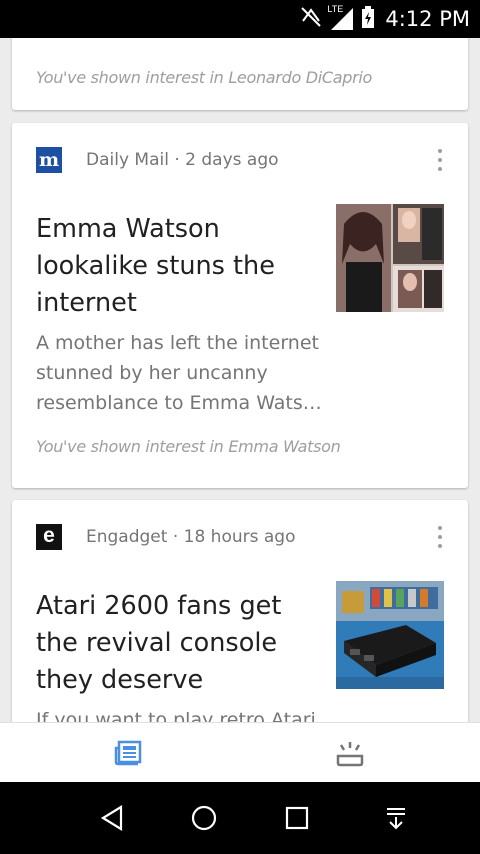 The width and height of the screenshot is (480, 854). What do you see at coordinates (171, 266) in the screenshot?
I see `headline: Emma Watson lookalike stuns the internet` at bounding box center [171, 266].